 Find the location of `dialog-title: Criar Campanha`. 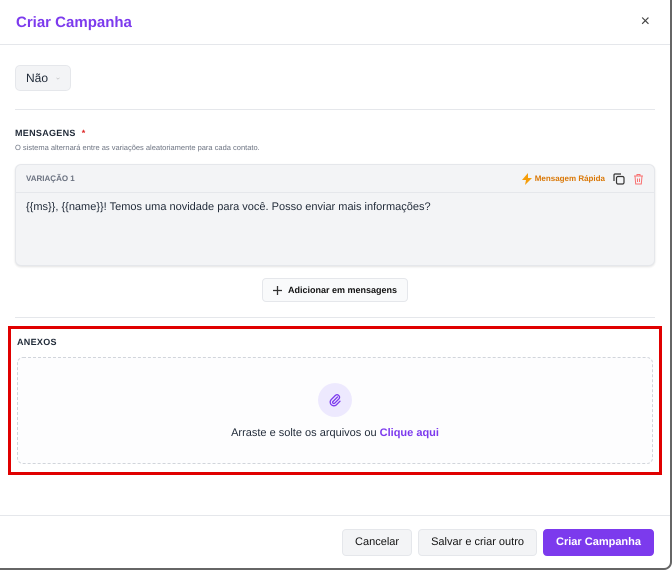

dialog-title: Criar Campanha is located at coordinates (74, 22).